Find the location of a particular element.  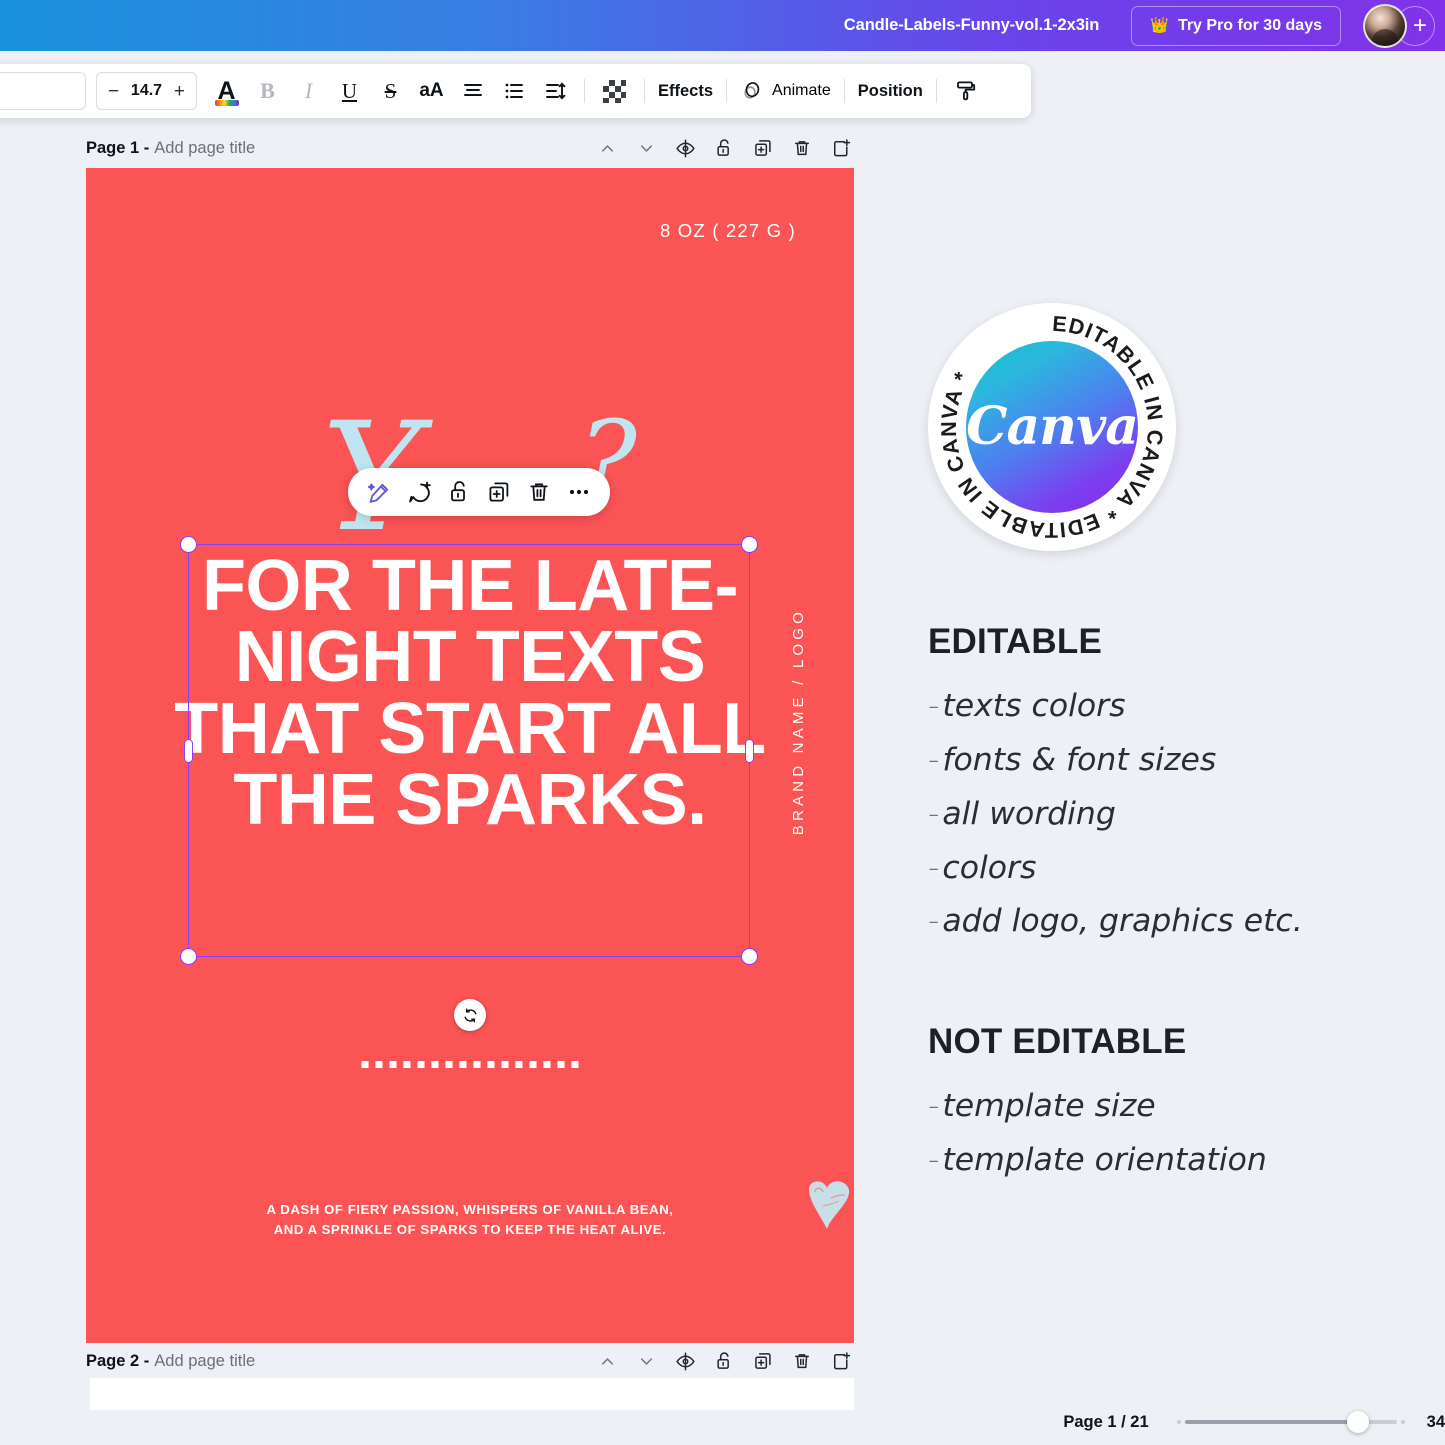

avatar is located at coordinates (1385, 25).